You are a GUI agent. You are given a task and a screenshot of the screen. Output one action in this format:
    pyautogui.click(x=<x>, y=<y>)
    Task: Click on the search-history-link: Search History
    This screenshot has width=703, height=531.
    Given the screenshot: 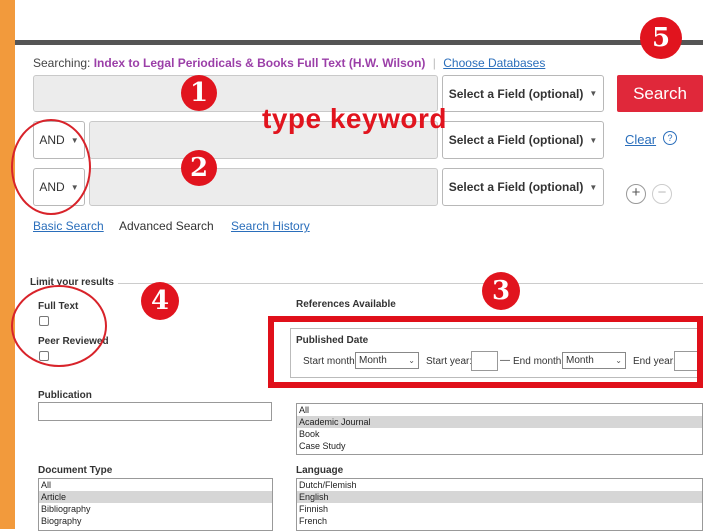 What is the action you would take?
    pyautogui.click(x=270, y=226)
    